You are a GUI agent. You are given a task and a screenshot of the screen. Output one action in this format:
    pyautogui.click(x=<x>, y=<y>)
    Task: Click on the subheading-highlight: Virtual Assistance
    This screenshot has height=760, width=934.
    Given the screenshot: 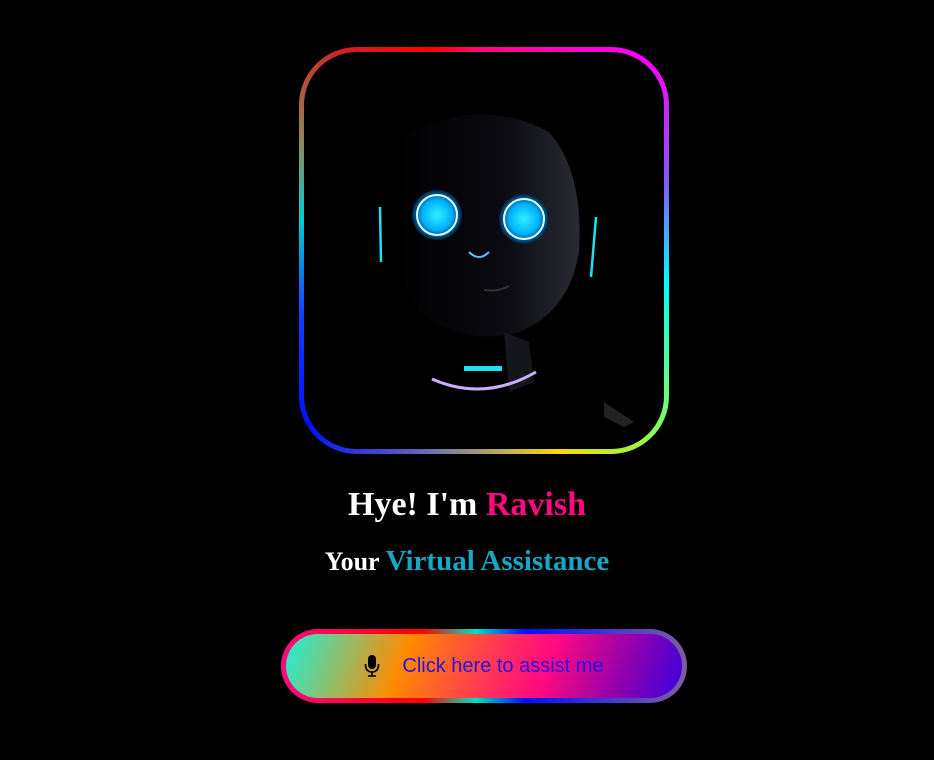 What is the action you would take?
    pyautogui.click(x=497, y=561)
    